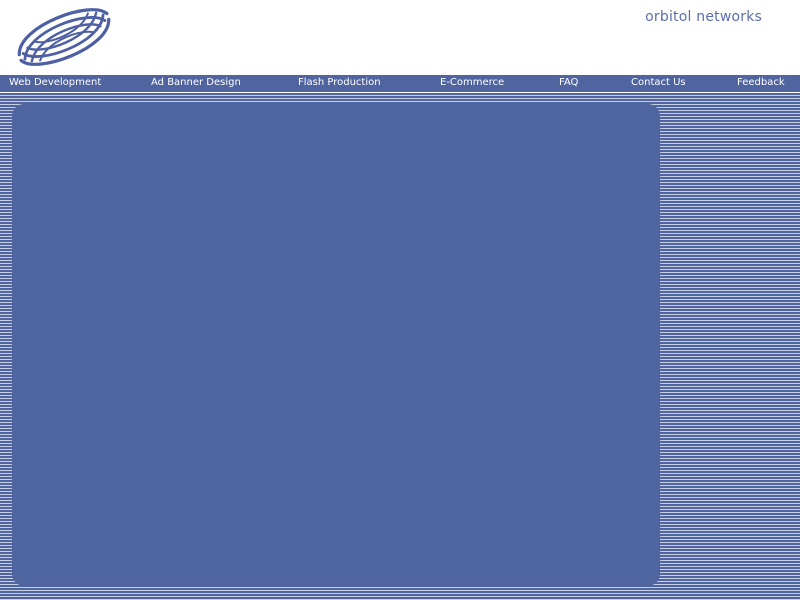 This screenshot has width=800, height=600. Describe the element at coordinates (400, 37) in the screenshot. I see `header: orbitol networks` at that location.